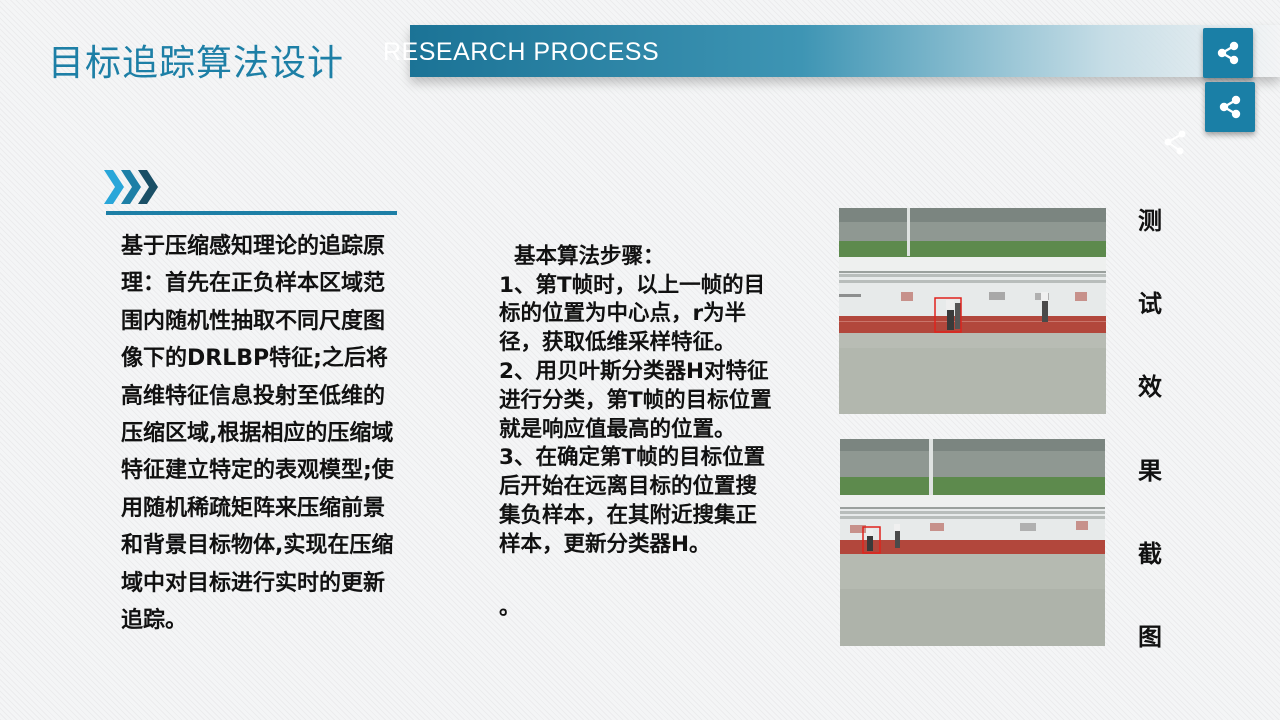 The height and width of the screenshot is (720, 1280). What do you see at coordinates (1150, 304) in the screenshot?
I see `label-char: 试` at bounding box center [1150, 304].